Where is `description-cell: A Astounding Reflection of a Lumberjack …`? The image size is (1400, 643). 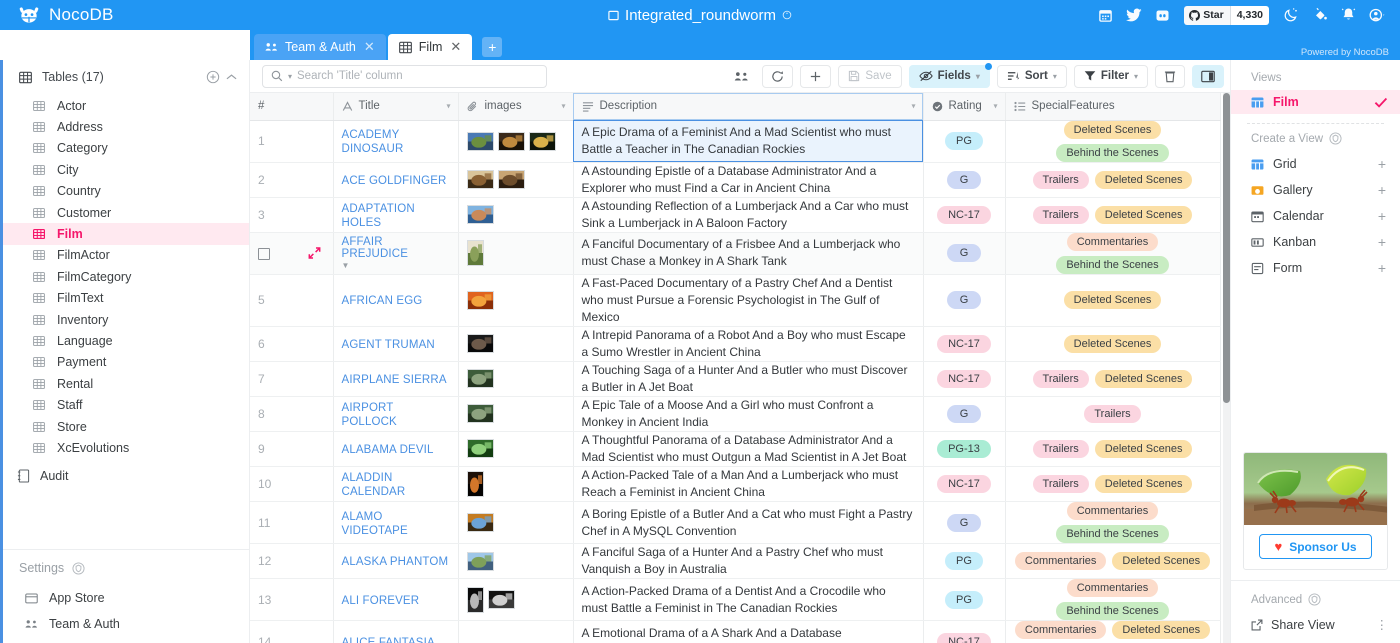 description-cell: A Astounding Reflection of a Lumberjack … is located at coordinates (748, 215).